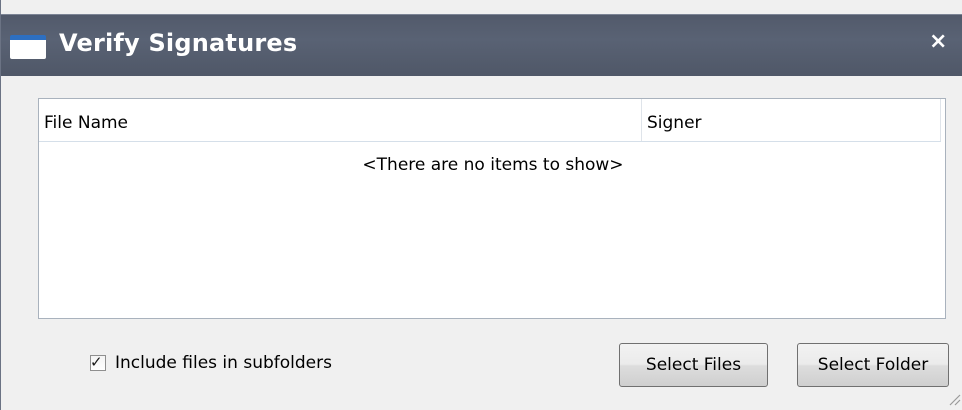 The height and width of the screenshot is (410, 962). Describe the element at coordinates (873, 365) in the screenshot. I see `select-folder-button: Select Folder` at that location.